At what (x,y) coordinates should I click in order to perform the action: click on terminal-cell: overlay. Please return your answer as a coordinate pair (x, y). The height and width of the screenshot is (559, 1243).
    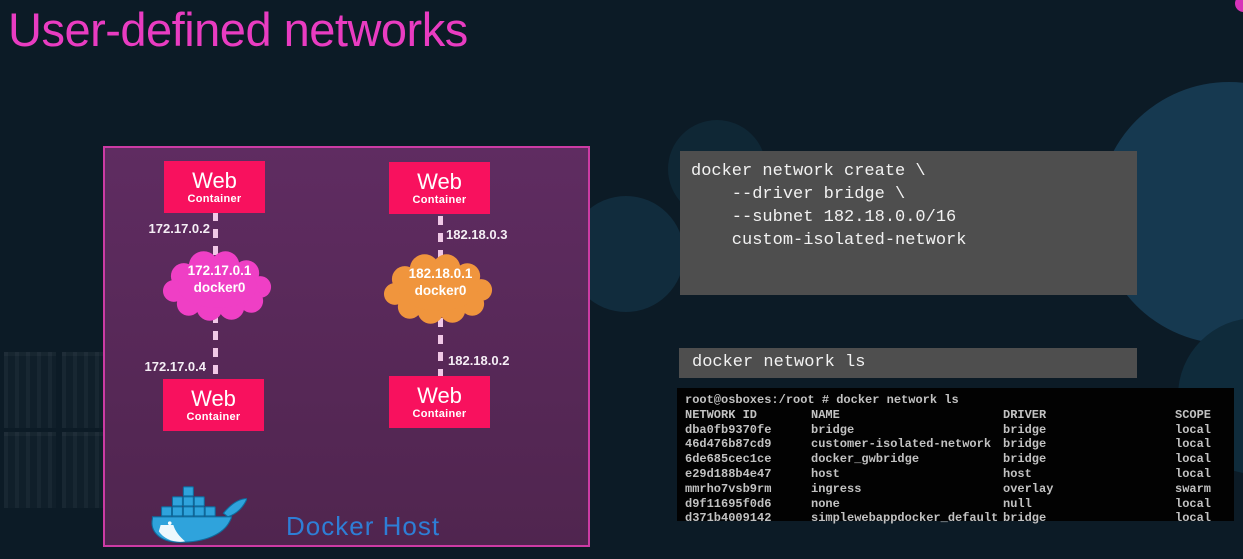
    Looking at the image, I should click on (1028, 488).